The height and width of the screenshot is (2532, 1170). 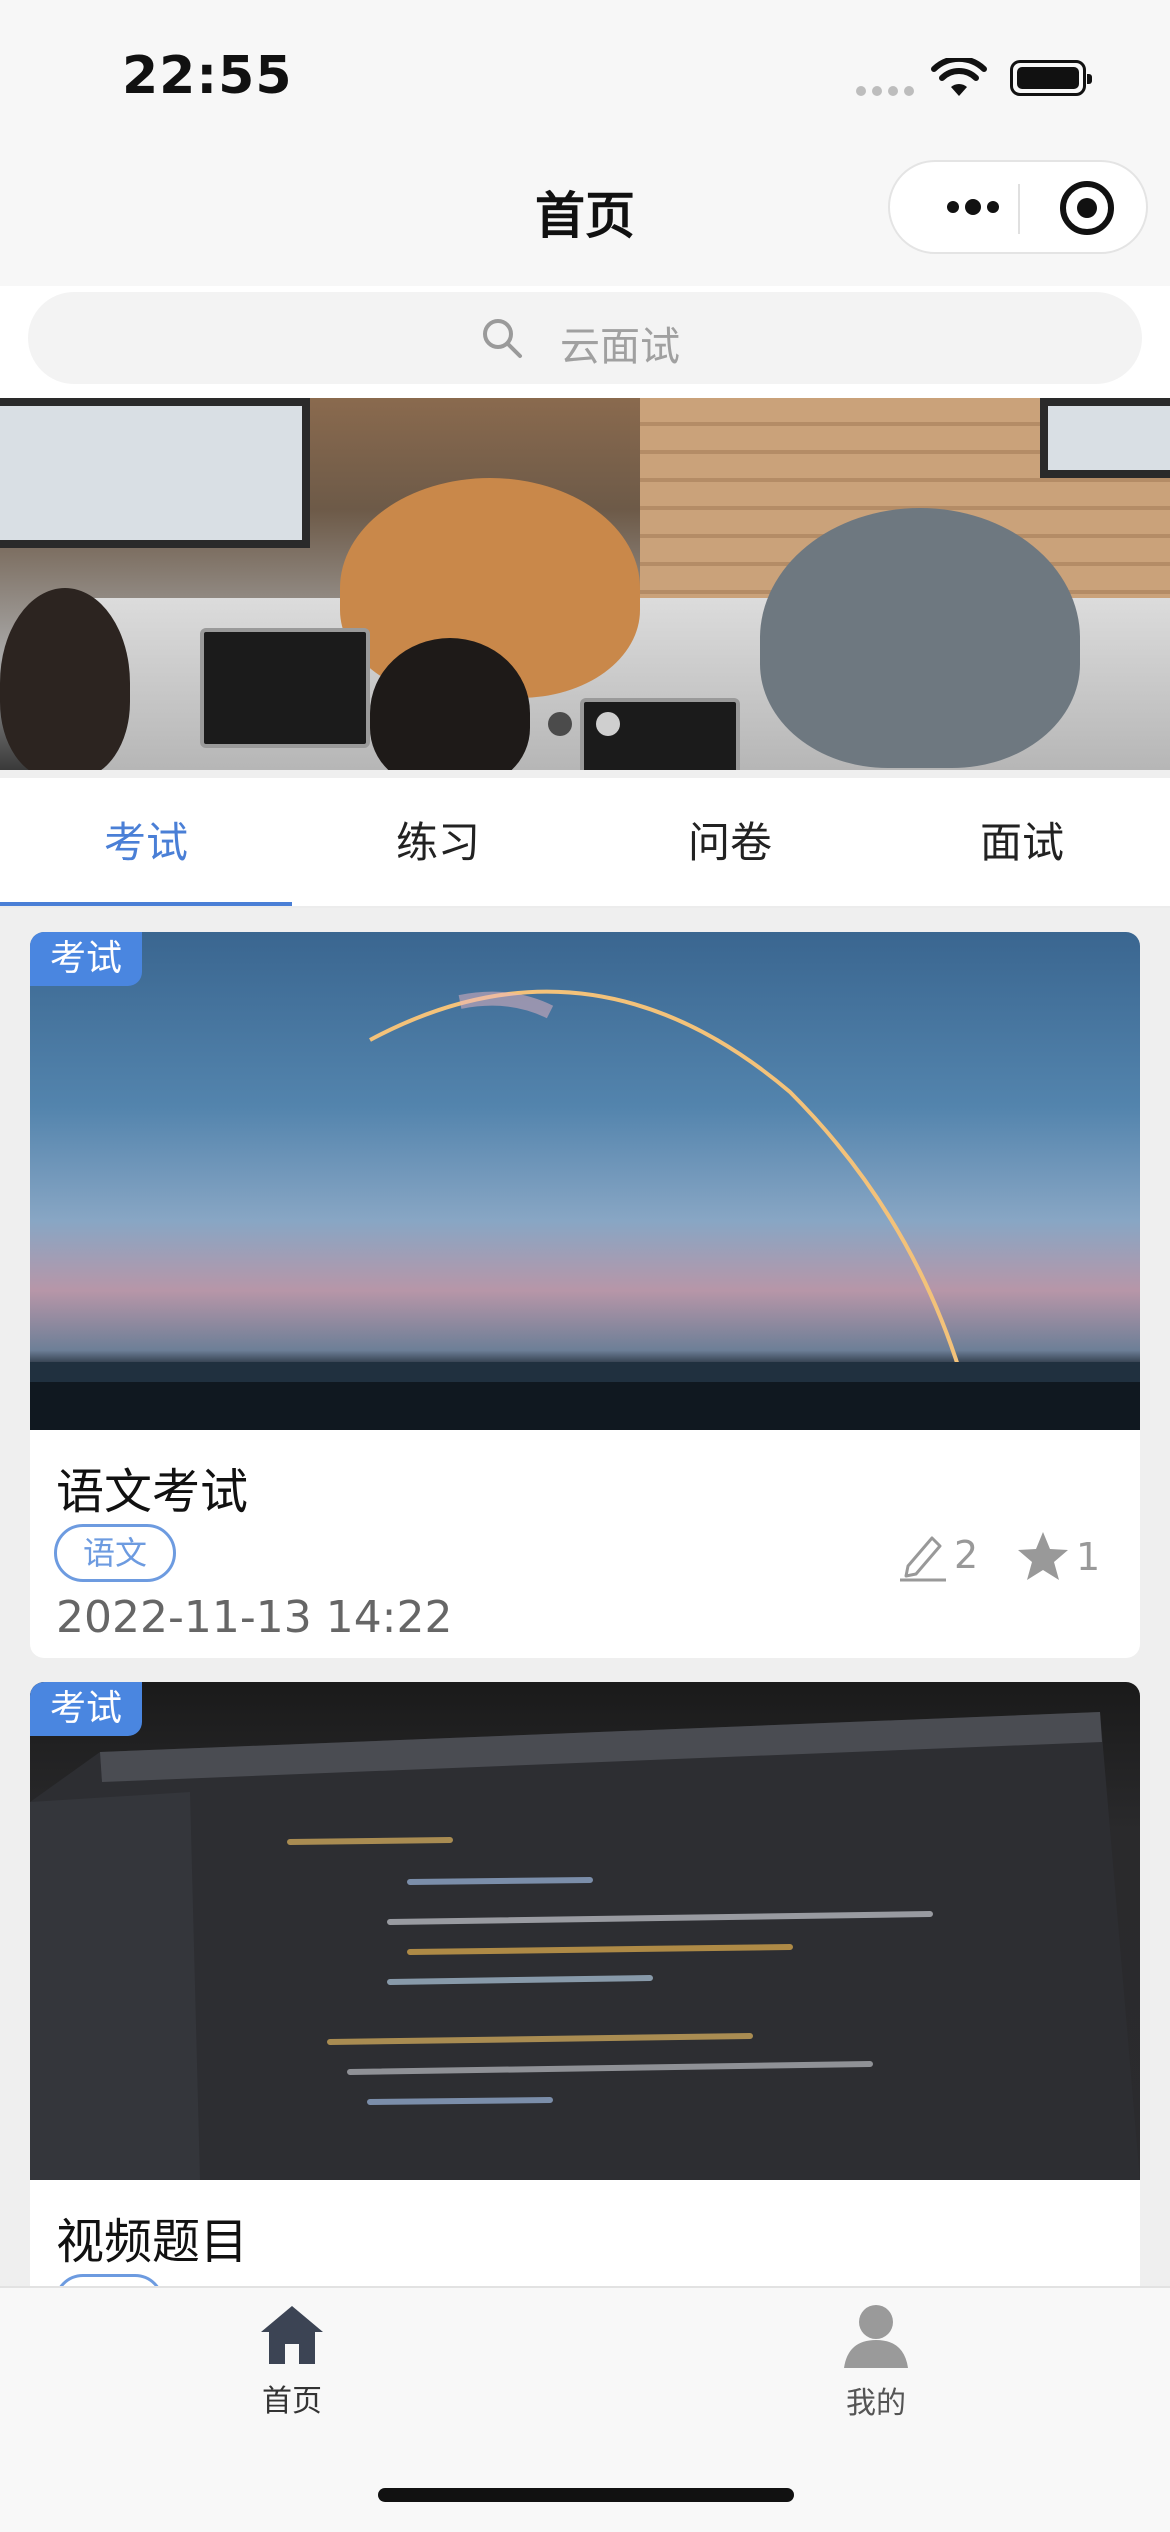 I want to click on banner-dot-active, so click(x=560, y=724).